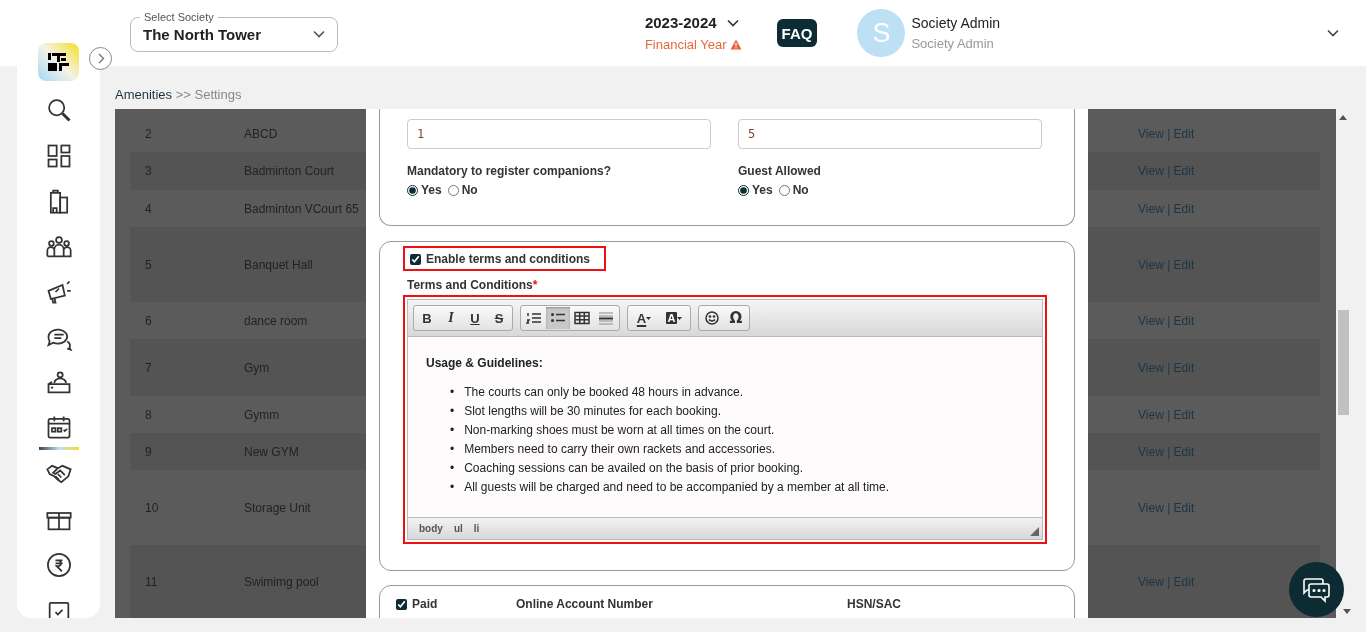  I want to click on row-number: 10, so click(152, 507).